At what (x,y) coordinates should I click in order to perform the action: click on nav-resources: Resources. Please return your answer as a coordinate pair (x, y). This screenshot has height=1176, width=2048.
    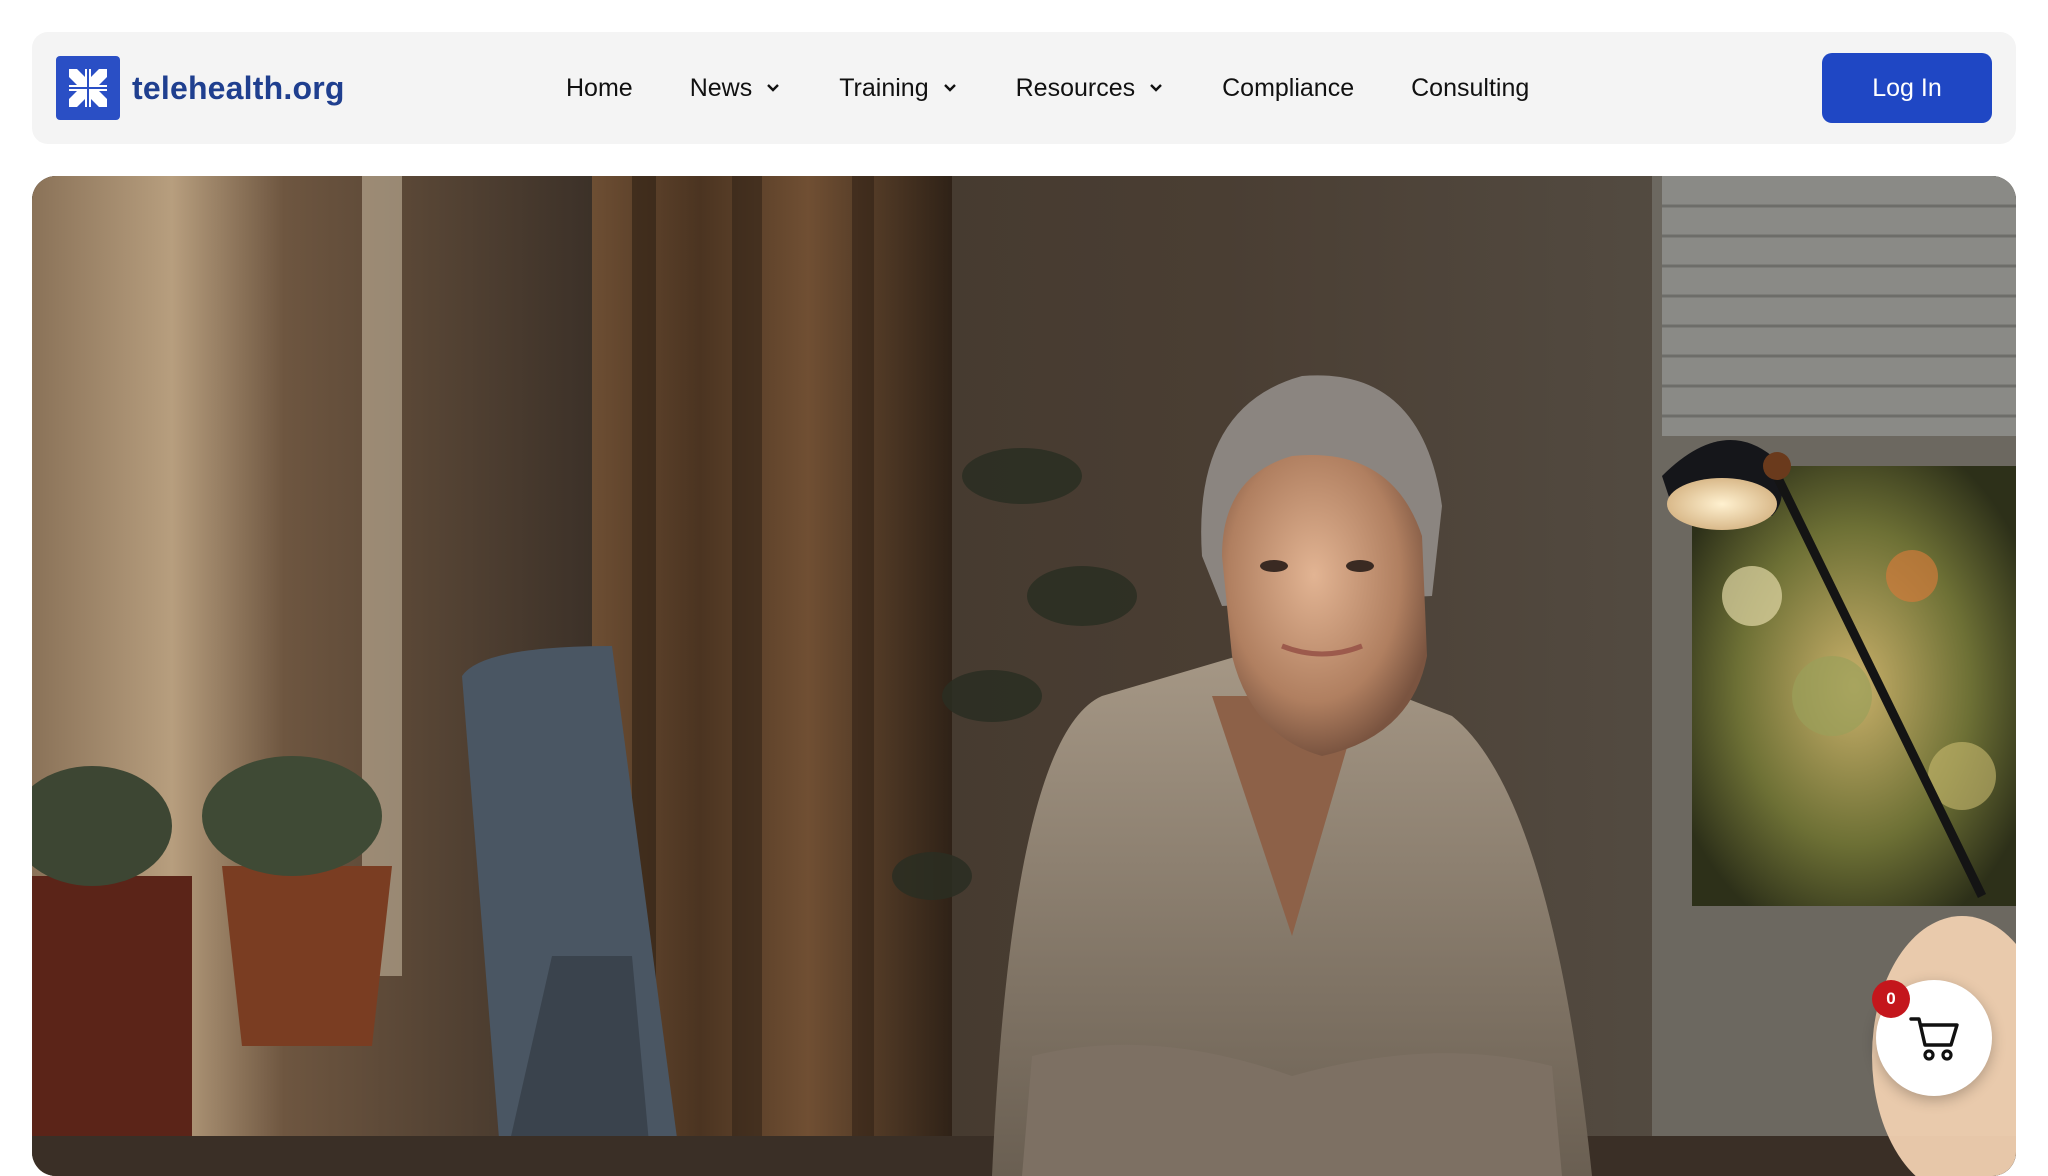
    Looking at the image, I should click on (1091, 88).